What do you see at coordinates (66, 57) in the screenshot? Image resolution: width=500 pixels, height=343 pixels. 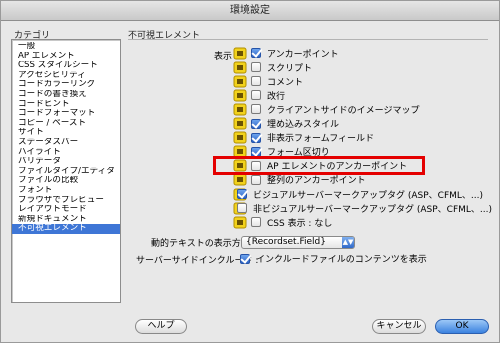 I see `category-item: AP エレメント` at bounding box center [66, 57].